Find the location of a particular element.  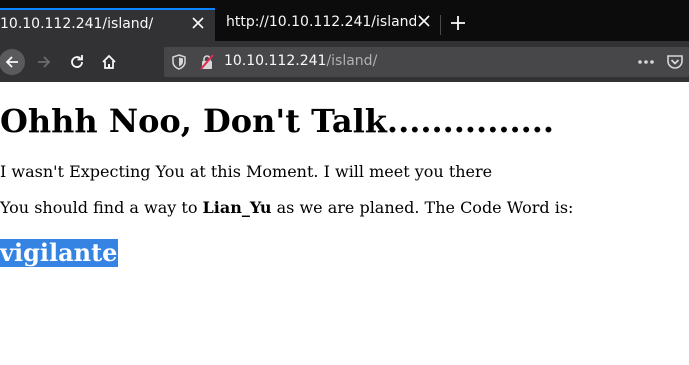

url-text: 10.10.112.241/island/ is located at coordinates (300, 61).